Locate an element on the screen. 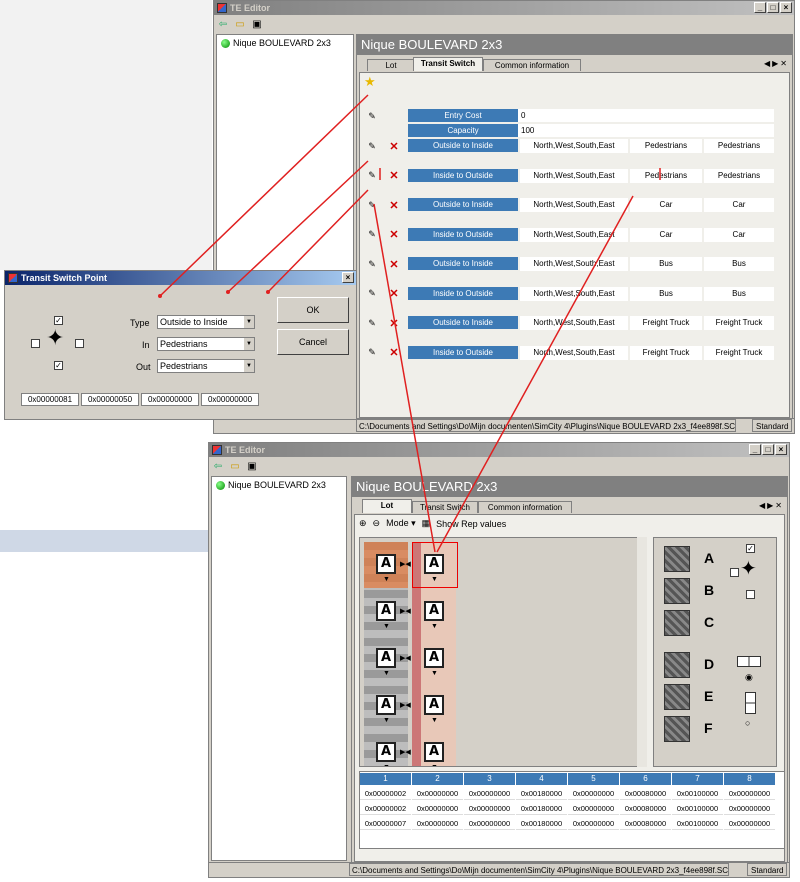  grid-column-header: 2 is located at coordinates (437, 779).